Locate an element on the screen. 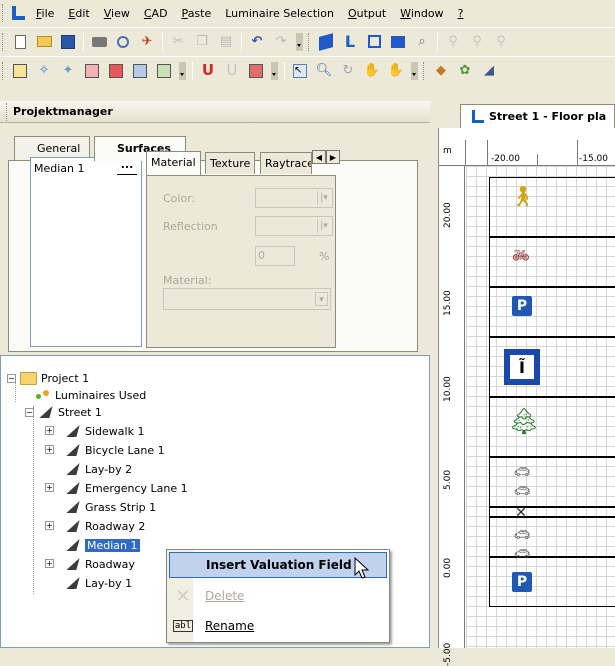 The height and width of the screenshot is (666, 615). redo-icon: ↷ is located at coordinates (281, 42).